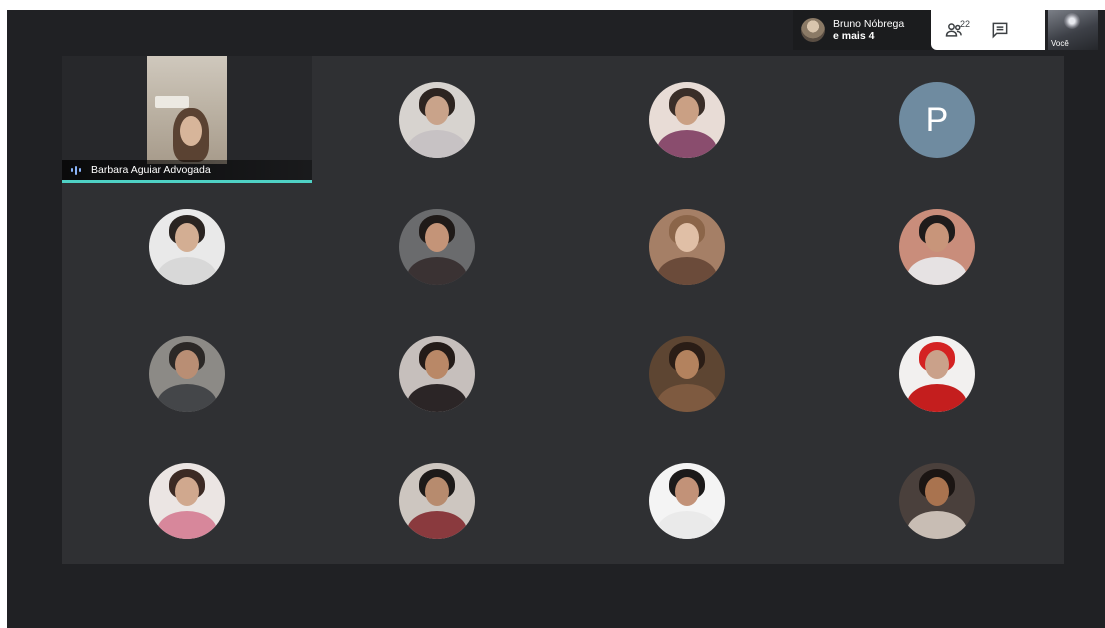 This screenshot has width=1105, height=628. I want to click on self-view-light, so click(1072, 21).